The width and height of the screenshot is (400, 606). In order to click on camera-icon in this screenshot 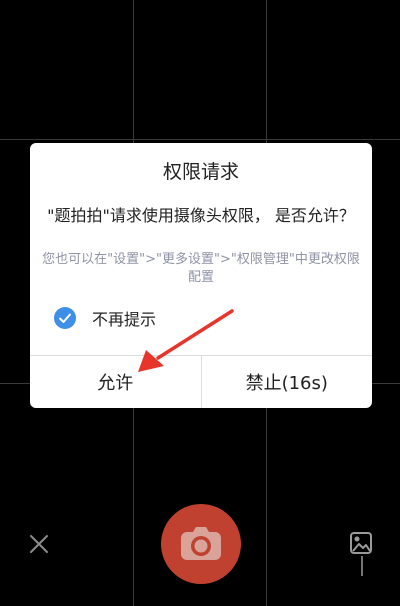, I will do `click(201, 543)`.